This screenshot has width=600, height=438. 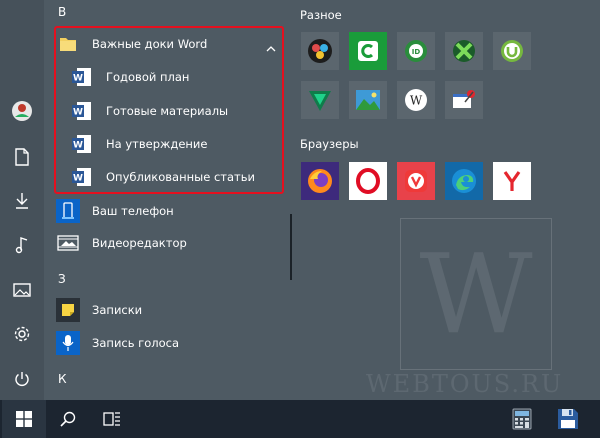 I want to click on document-icon, so click(x=22, y=157).